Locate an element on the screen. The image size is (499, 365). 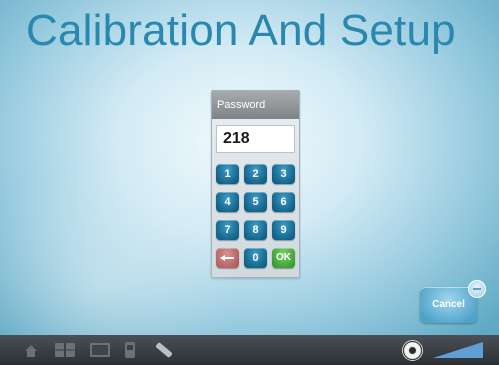
key-9: 9 is located at coordinates (283, 230).